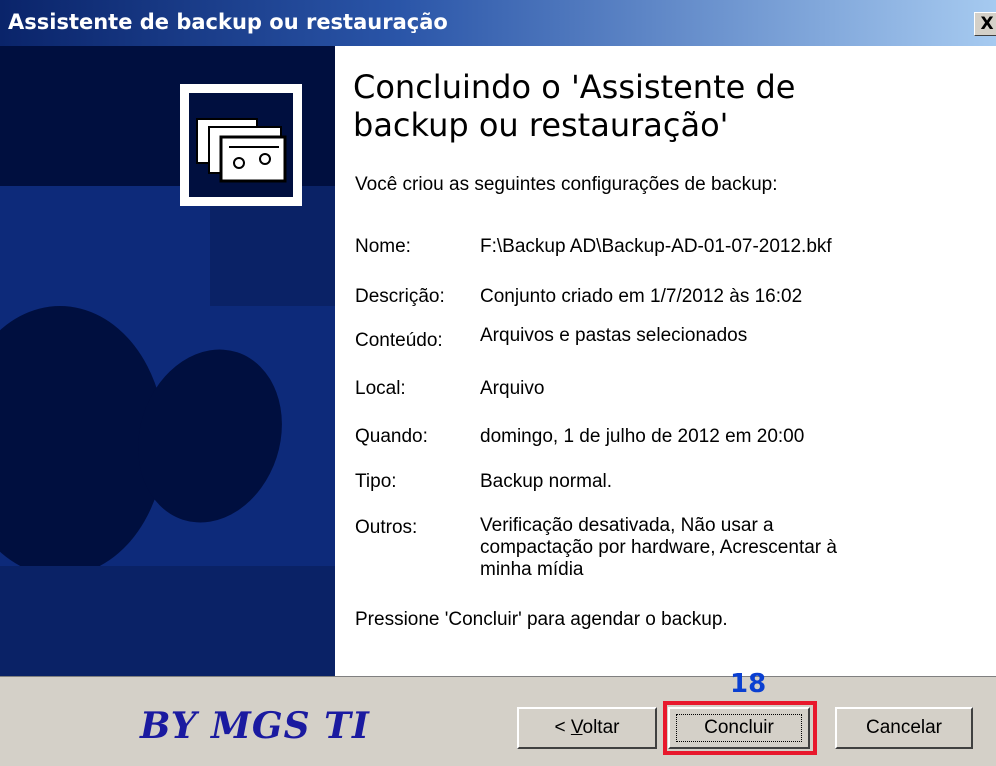  I want to click on row-label-quando: Quando:, so click(391, 436).